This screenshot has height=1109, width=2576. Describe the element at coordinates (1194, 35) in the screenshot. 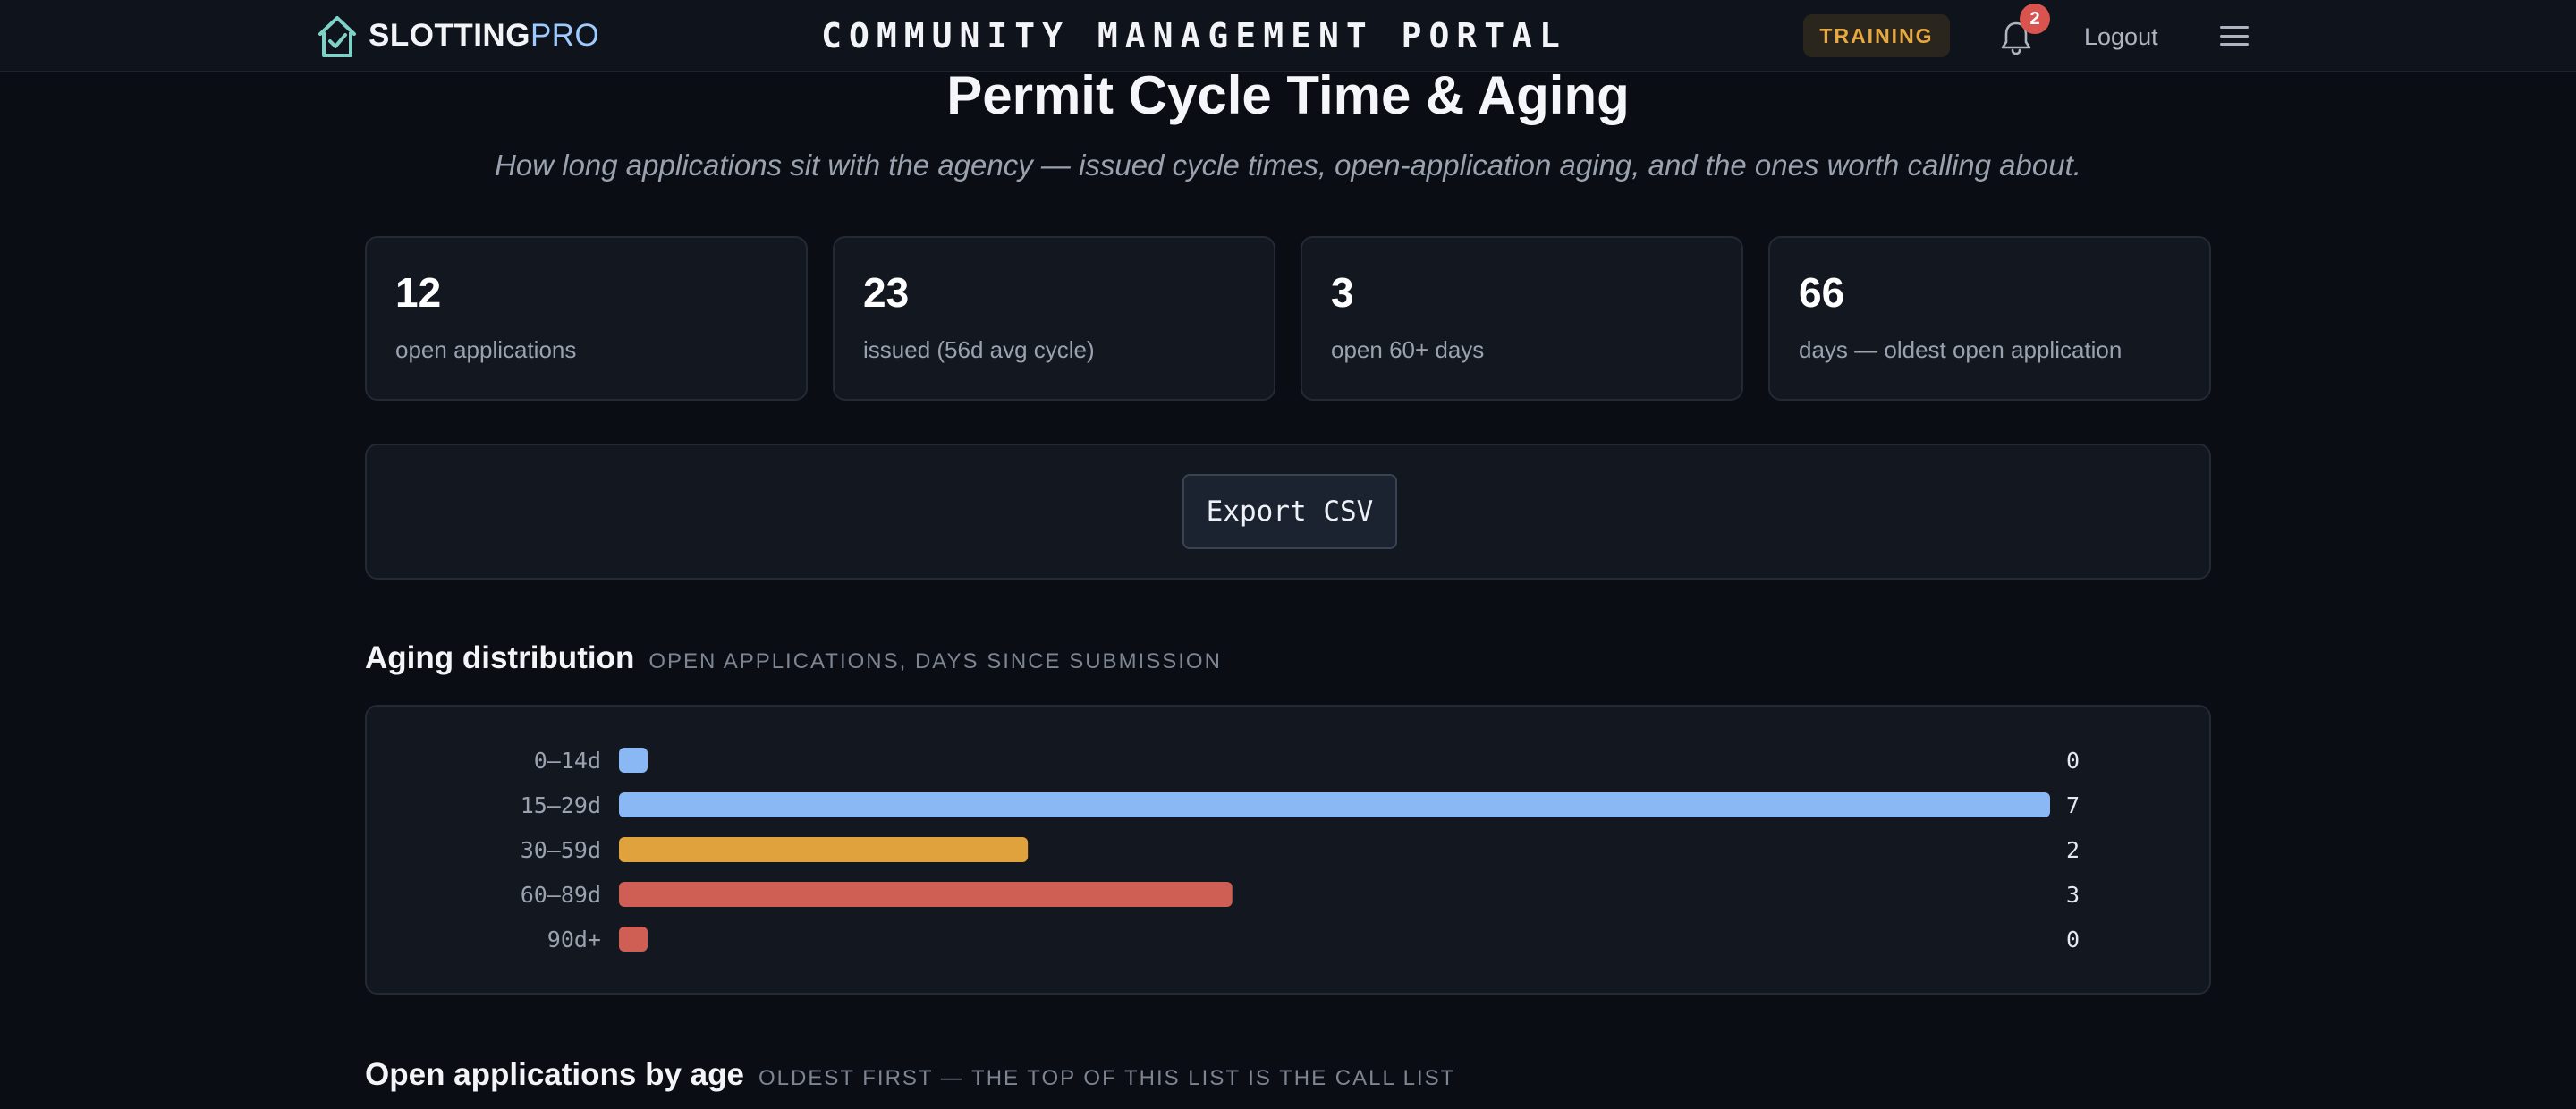

I see `portal-title: COMMUNITY MANAGEMENT PORTAL` at that location.